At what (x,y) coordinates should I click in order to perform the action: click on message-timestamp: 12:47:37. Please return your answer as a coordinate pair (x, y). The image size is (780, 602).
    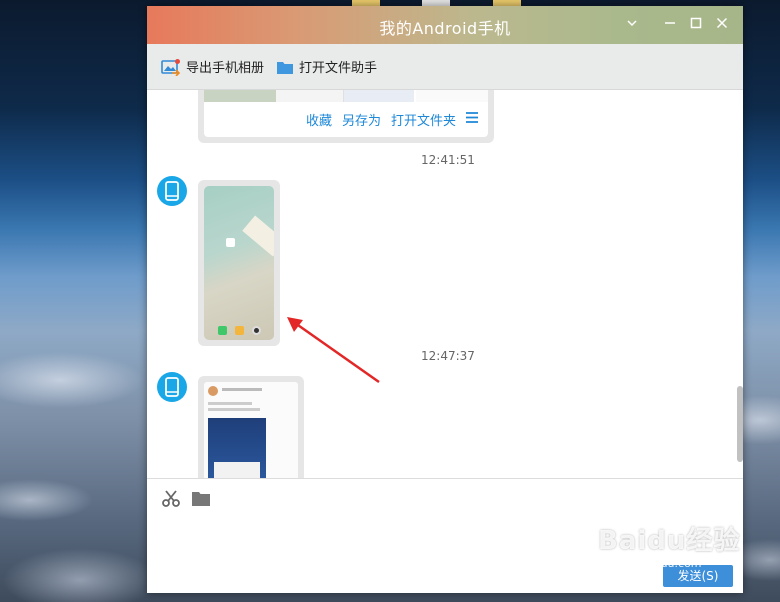
    Looking at the image, I should click on (448, 356).